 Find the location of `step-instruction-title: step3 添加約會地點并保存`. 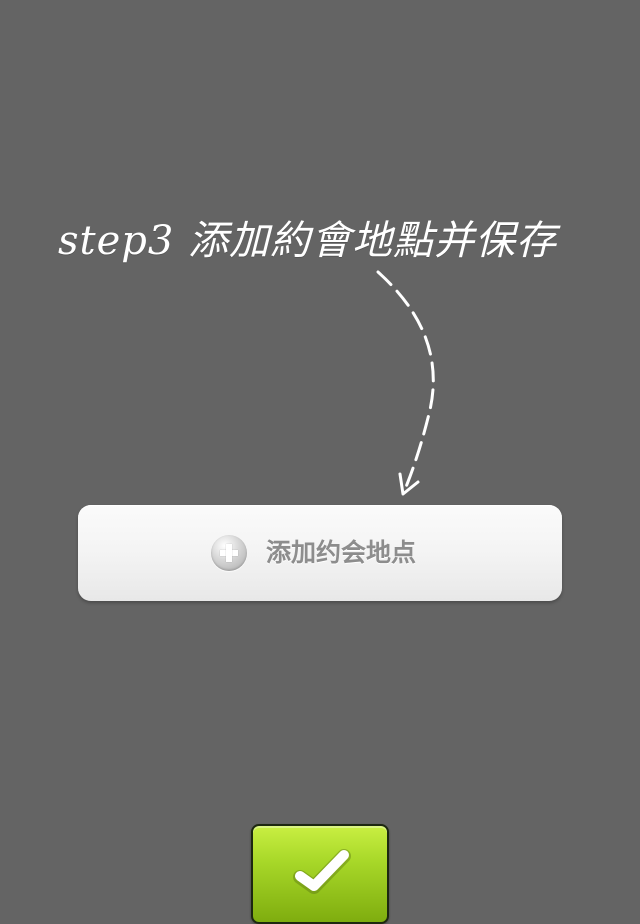

step-instruction-title: step3 添加約會地點并保存 is located at coordinates (308, 241).